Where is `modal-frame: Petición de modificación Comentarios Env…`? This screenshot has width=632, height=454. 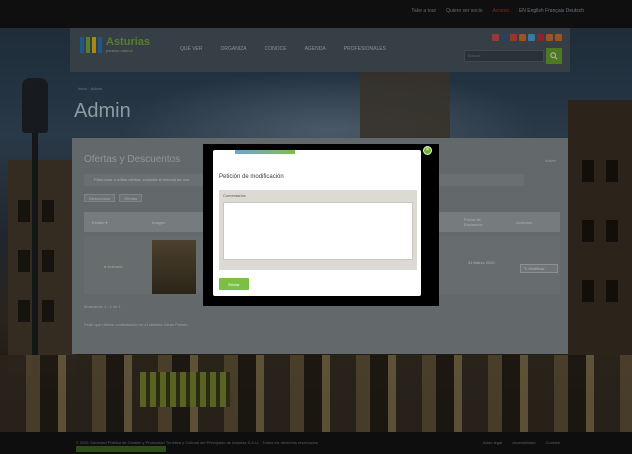 modal-frame: Petición de modificación Comentarios Env… is located at coordinates (321, 225).